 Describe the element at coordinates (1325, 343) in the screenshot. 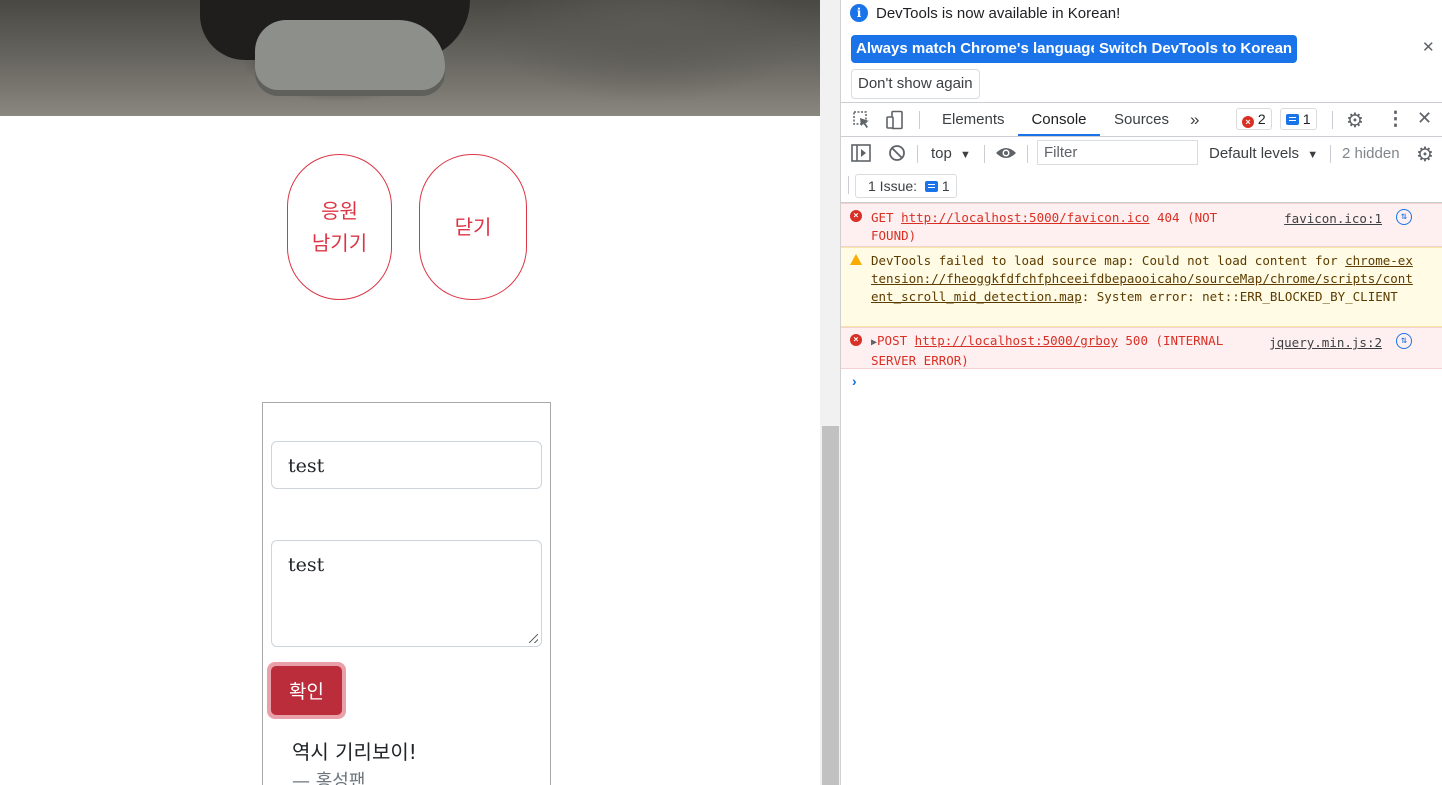

I see `log-source-link: jquery.min.js:2` at that location.